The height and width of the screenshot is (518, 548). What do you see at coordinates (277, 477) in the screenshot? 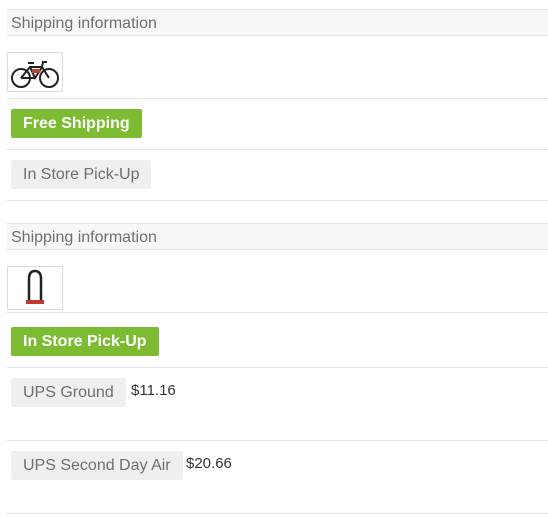
I see `shipping-option-row: UPS Second Day Air $20.66` at bounding box center [277, 477].